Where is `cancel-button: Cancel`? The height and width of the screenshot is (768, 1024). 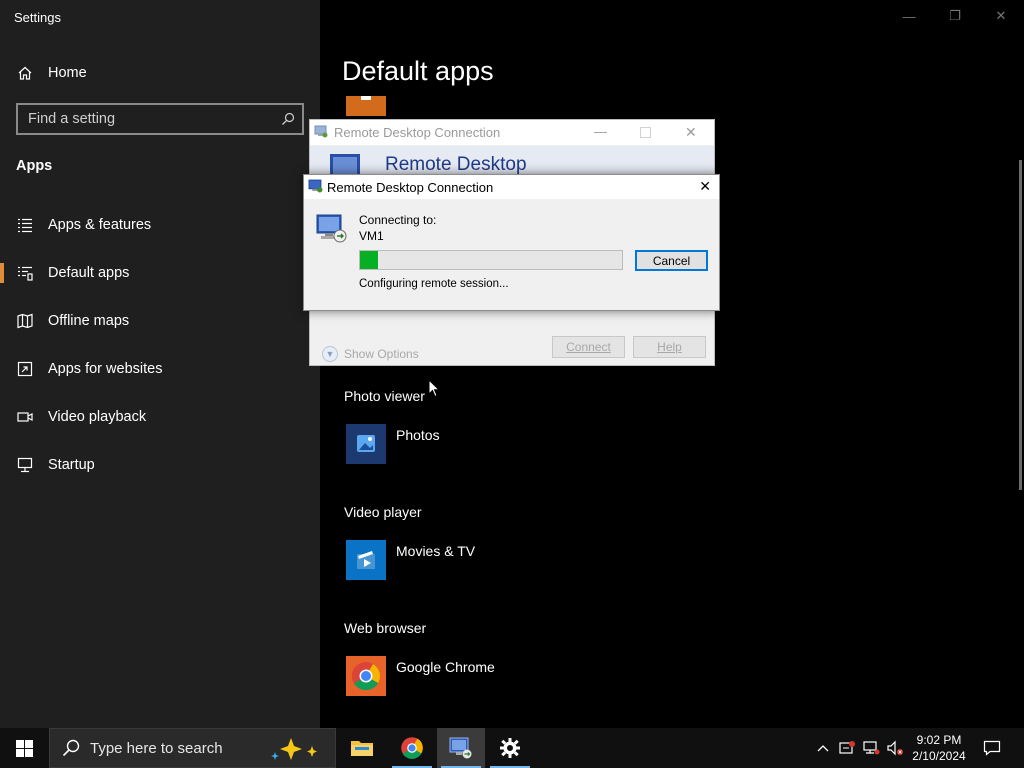
cancel-button: Cancel is located at coordinates (671, 260).